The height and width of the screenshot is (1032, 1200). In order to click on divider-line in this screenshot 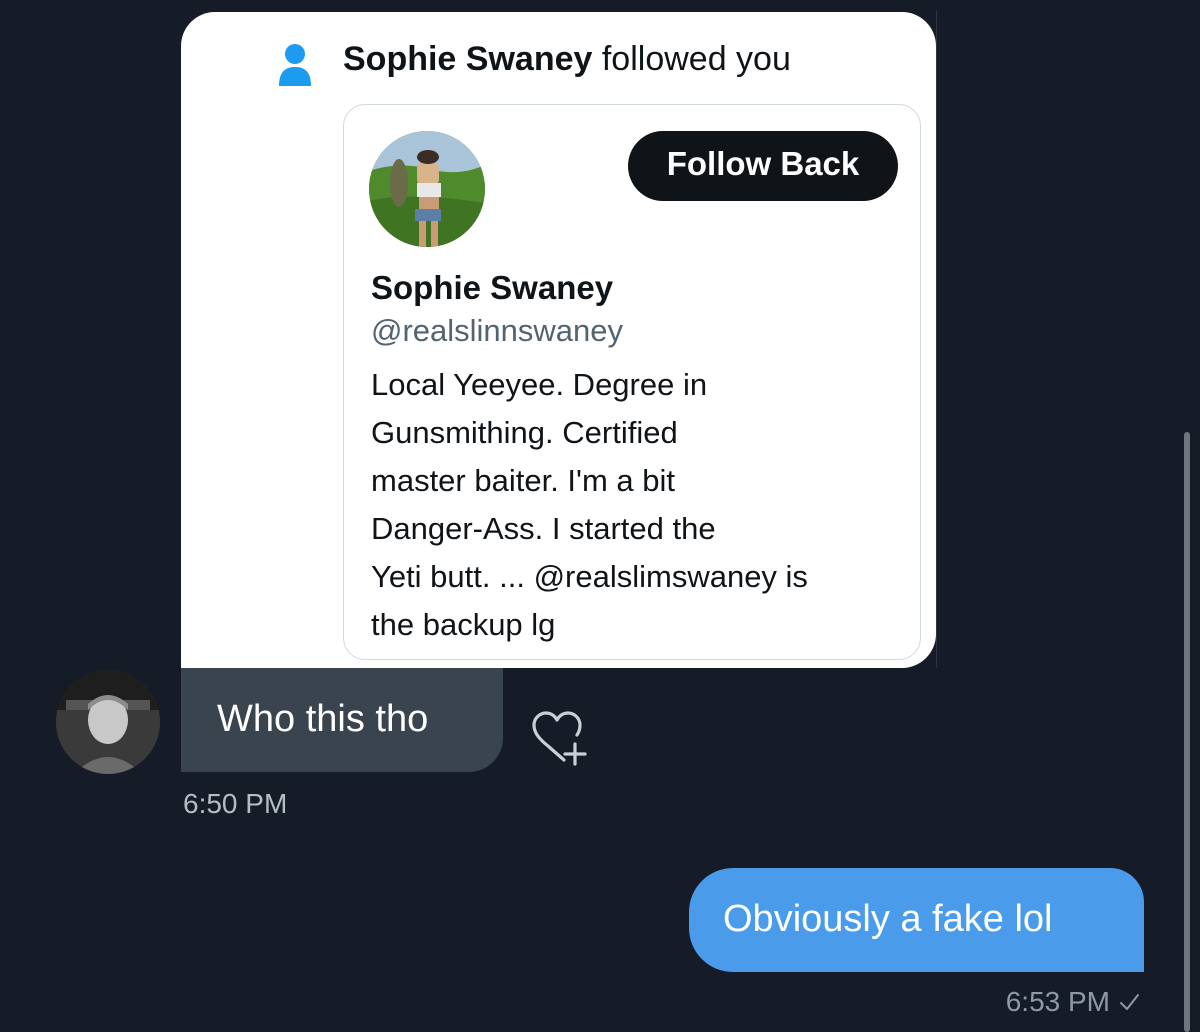, I will do `click(936, 339)`.